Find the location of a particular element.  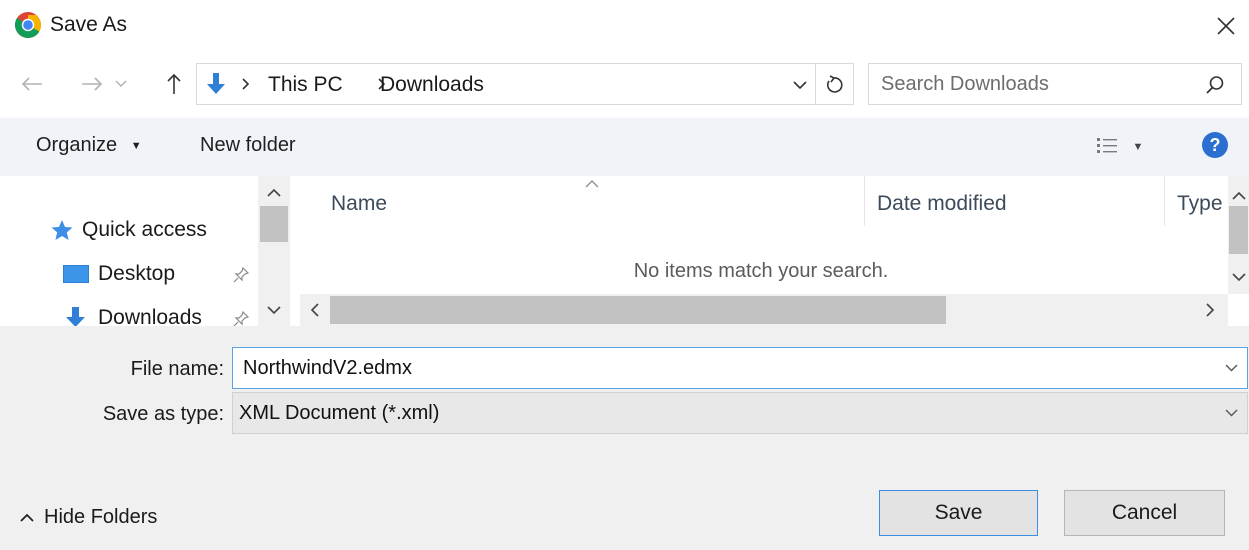

forward-arrow-icon is located at coordinates (92, 84).